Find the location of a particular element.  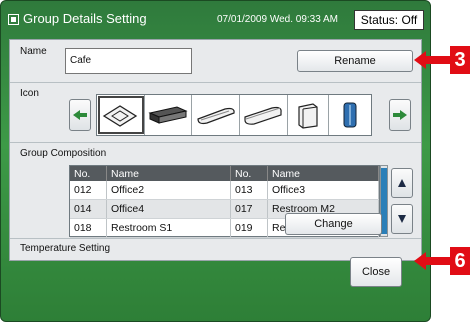

table-cell: Office2 is located at coordinates (168, 190).